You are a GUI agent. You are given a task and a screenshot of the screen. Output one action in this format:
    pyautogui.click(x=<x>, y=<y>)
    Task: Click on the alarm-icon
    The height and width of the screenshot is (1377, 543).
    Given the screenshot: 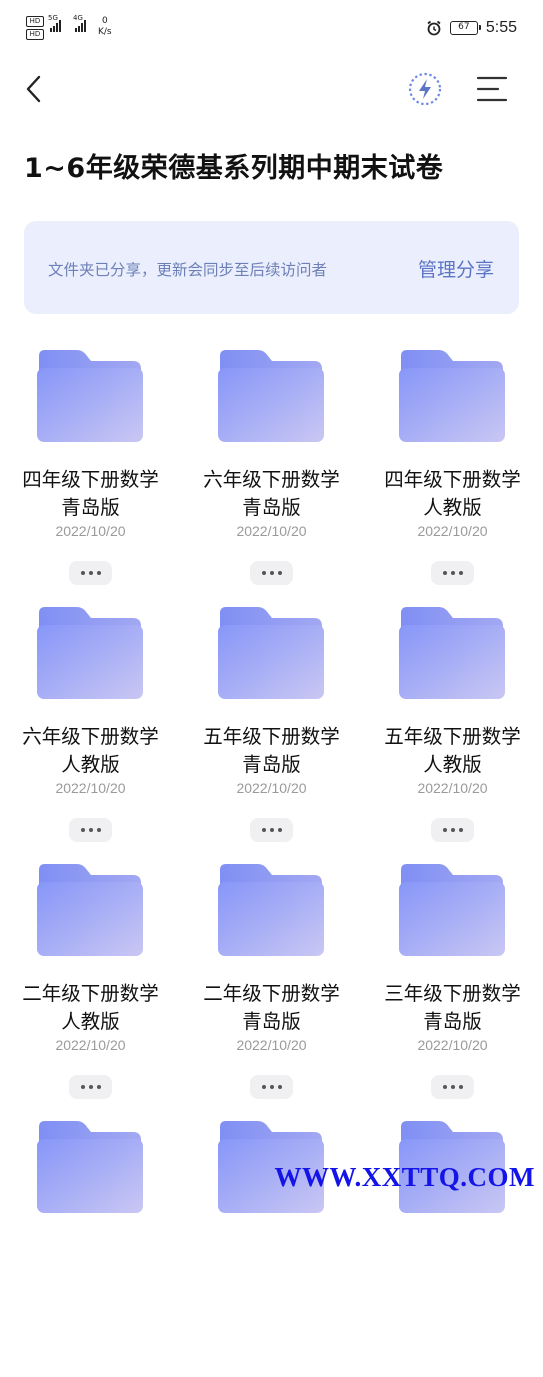 What is the action you would take?
    pyautogui.click(x=434, y=28)
    